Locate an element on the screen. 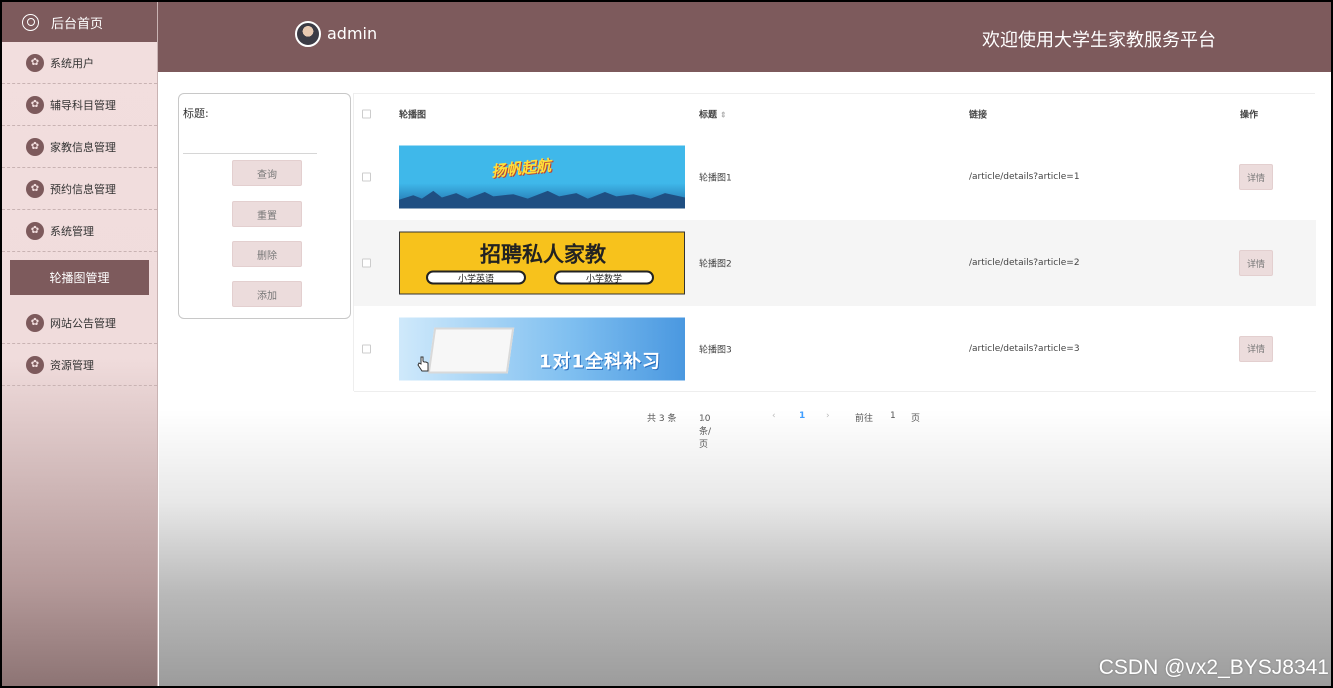  banner-text: 招聘私人家教 is located at coordinates (543, 254).